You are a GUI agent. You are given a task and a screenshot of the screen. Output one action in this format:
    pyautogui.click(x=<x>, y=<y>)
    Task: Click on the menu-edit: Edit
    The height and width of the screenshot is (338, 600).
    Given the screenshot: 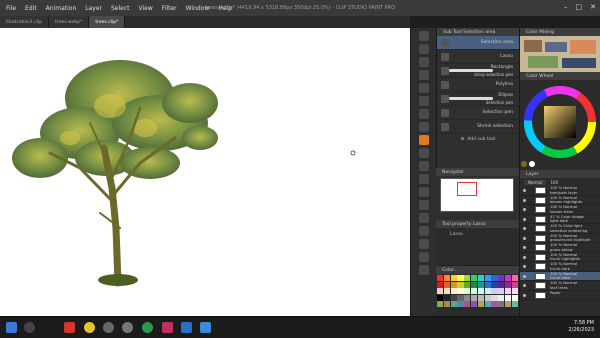 What is the action you would take?
    pyautogui.click(x=31, y=8)
    